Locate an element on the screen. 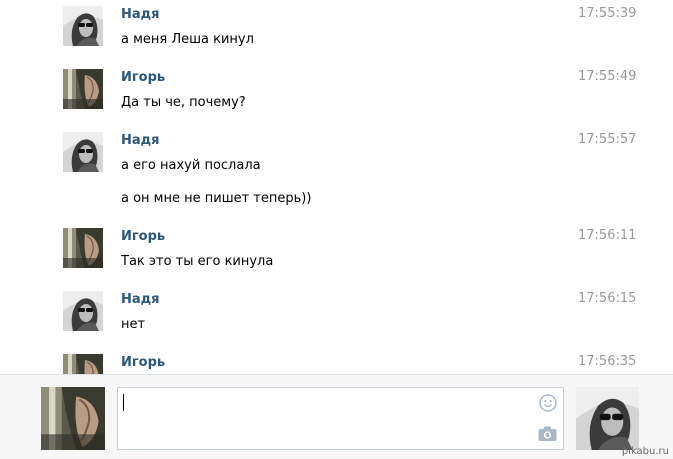  message-group: Надя 17:56:15 нет is located at coordinates (336, 316).